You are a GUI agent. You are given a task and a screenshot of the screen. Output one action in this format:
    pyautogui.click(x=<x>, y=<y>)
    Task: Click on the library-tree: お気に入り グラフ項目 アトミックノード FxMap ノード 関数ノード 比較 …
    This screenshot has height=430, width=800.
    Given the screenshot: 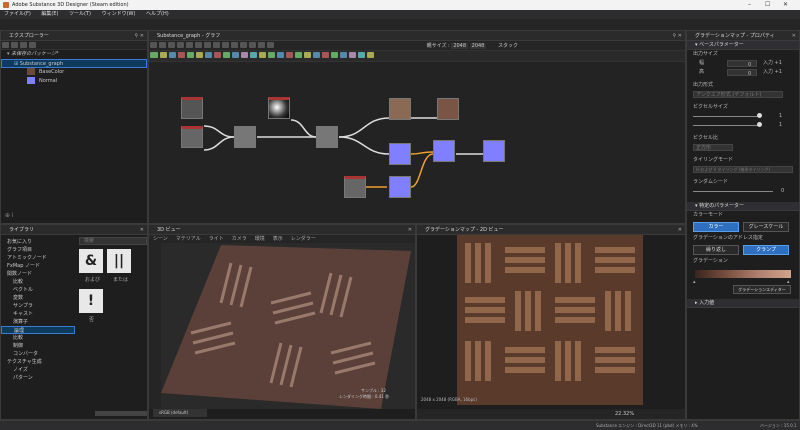 What is the action you would take?
    pyautogui.click(x=38, y=310)
    